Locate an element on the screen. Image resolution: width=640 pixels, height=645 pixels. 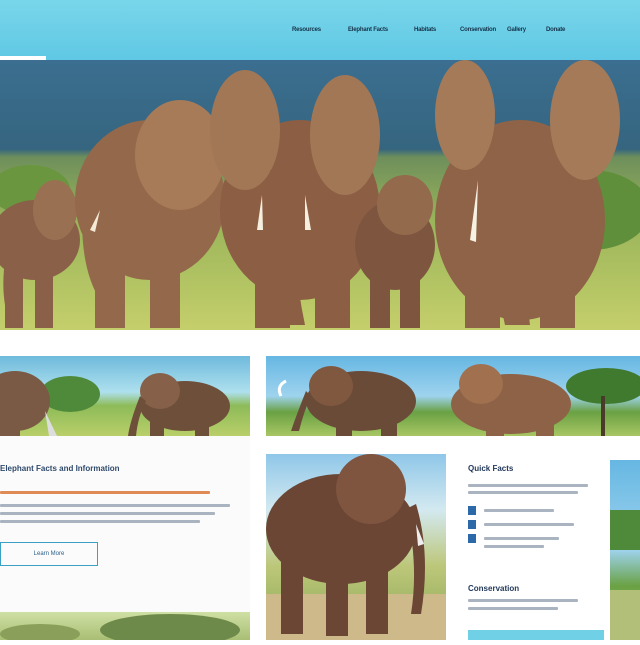
quick-facts-card: Quick Facts Conservation is located at coordinates (536, 547).